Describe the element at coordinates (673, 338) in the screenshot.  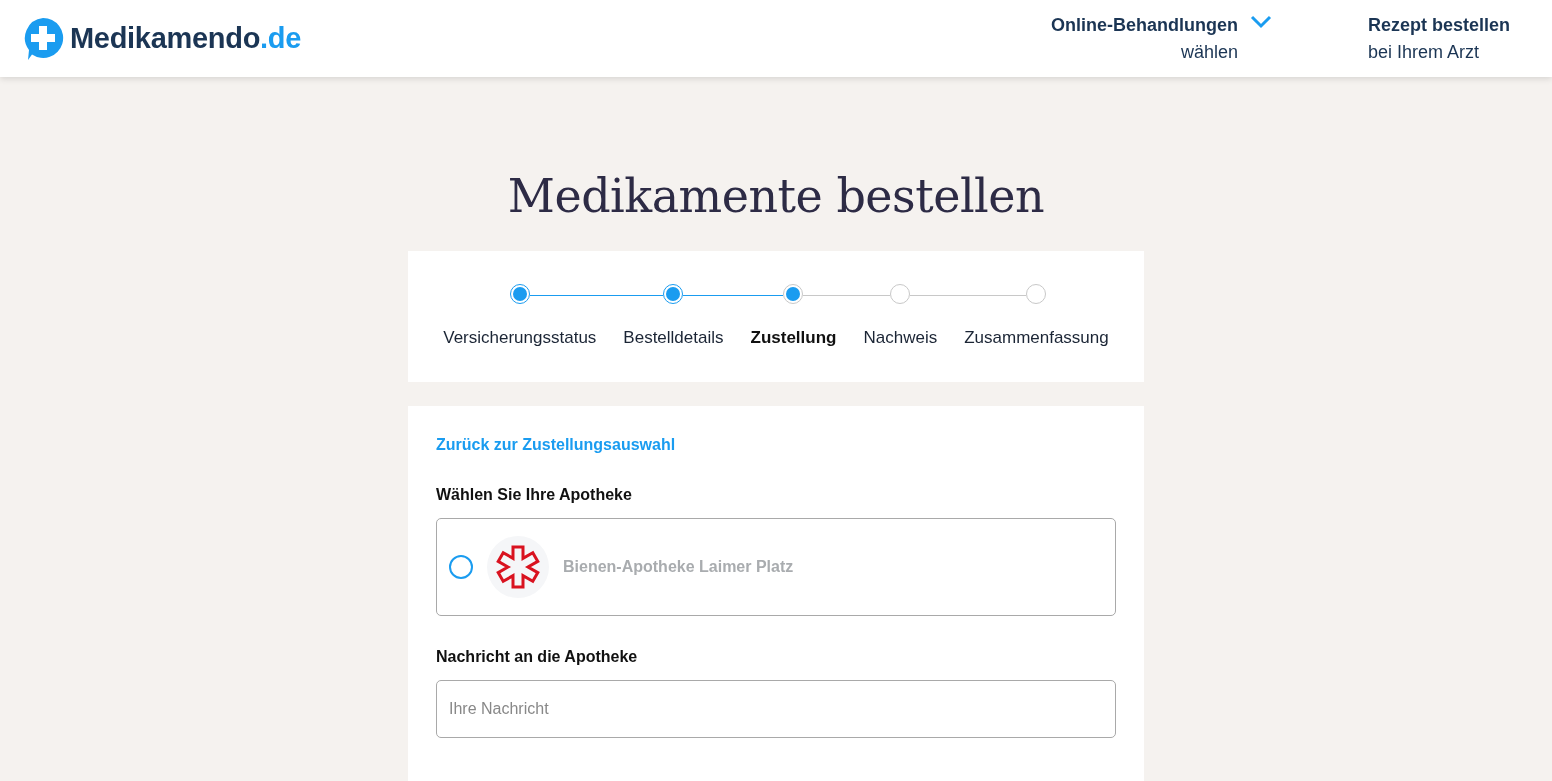
I see `step-label: Bestelldetails` at that location.